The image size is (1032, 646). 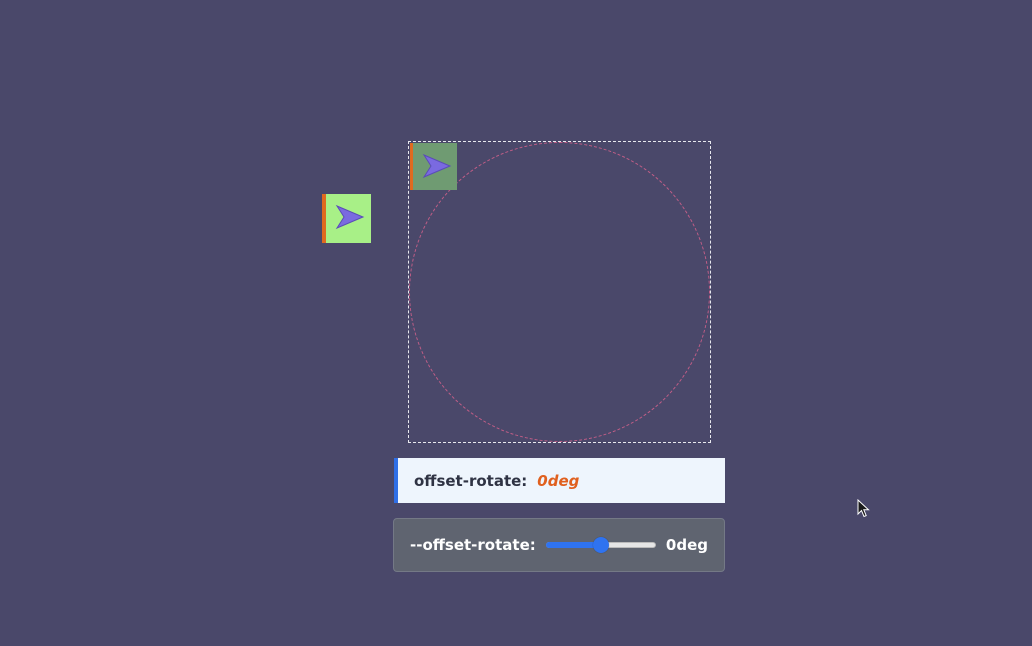 I want to click on mouse-cursor-icon, so click(x=863, y=508).